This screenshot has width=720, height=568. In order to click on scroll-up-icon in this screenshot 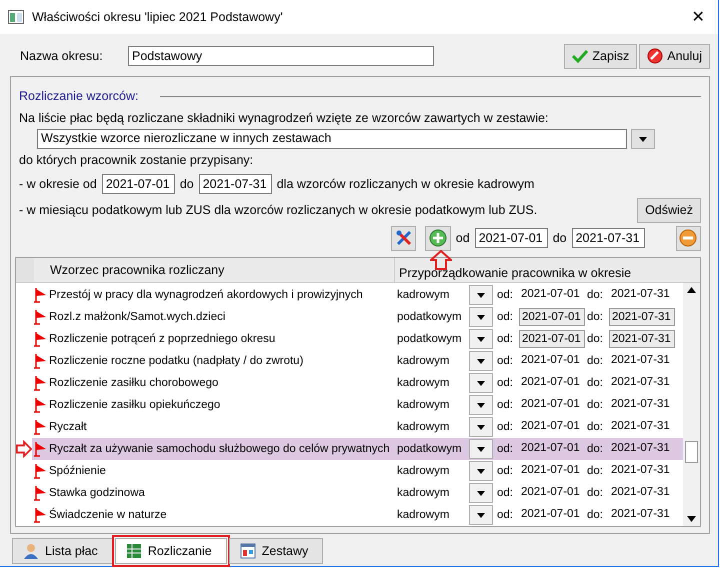, I will do `click(691, 290)`.